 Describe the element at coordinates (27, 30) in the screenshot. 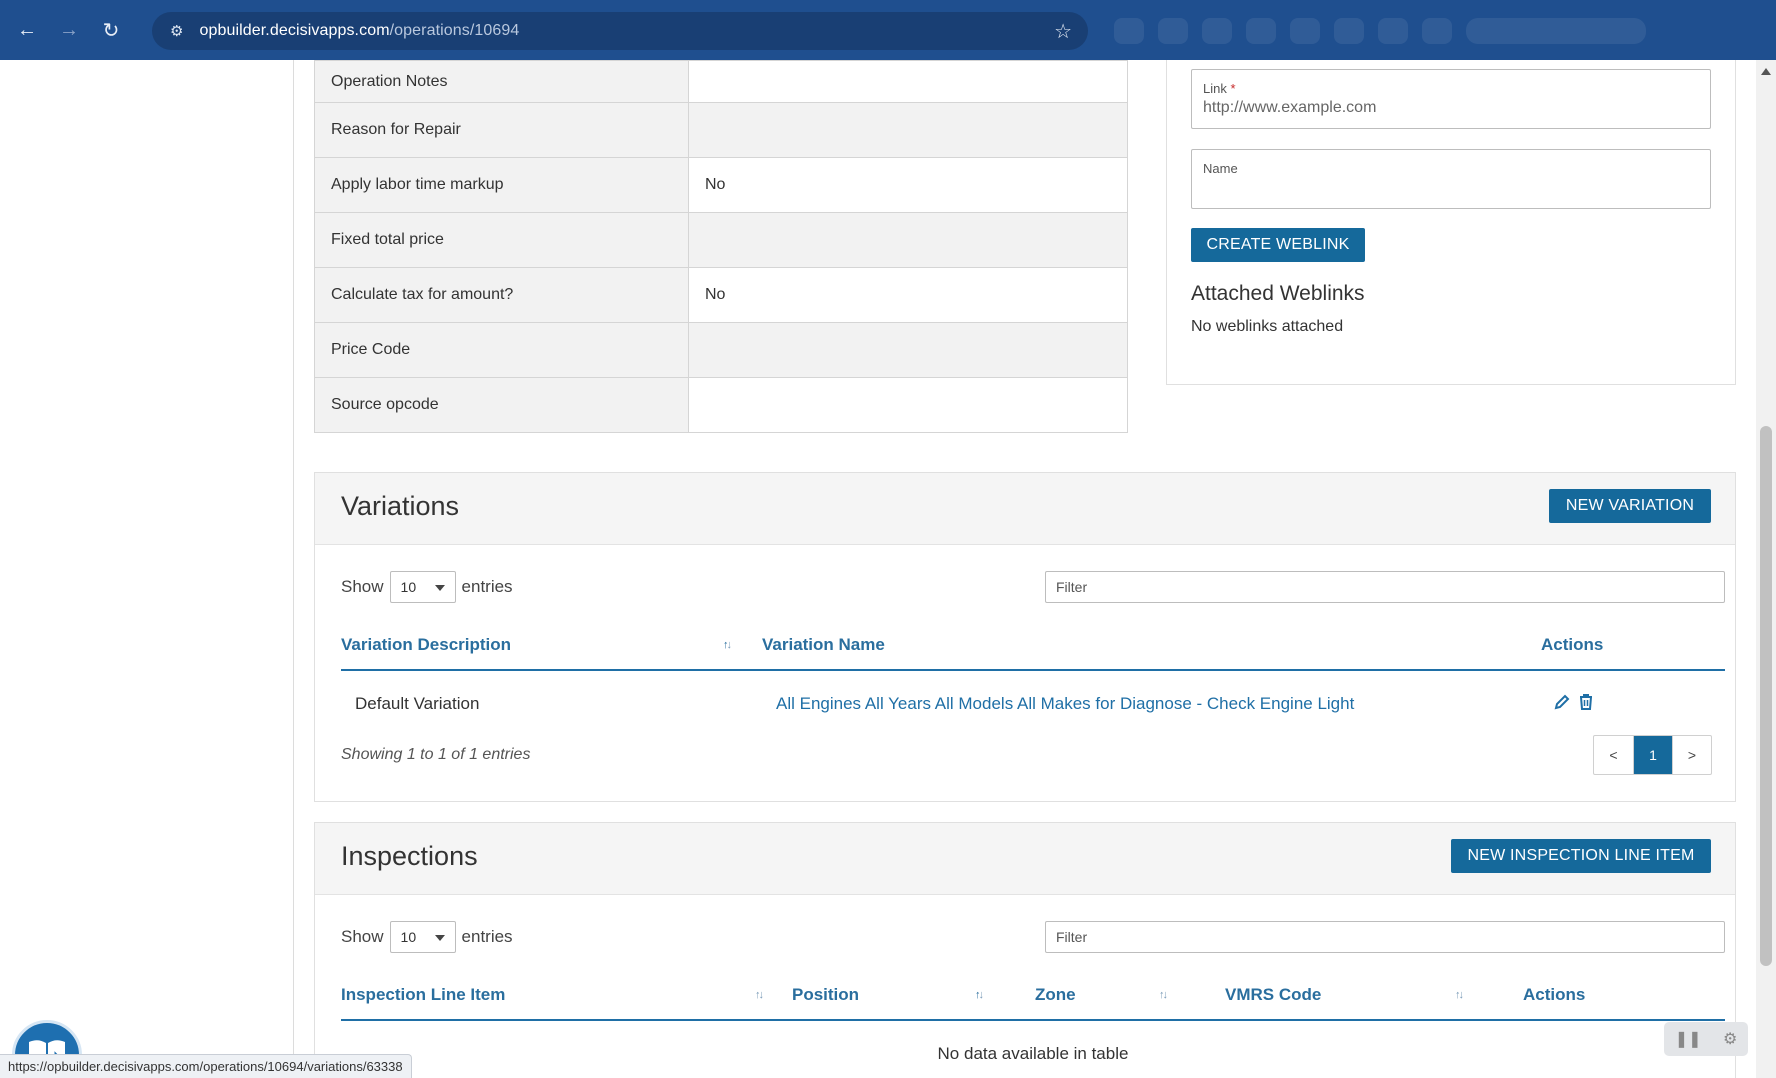

I see `back-icon: ←` at that location.